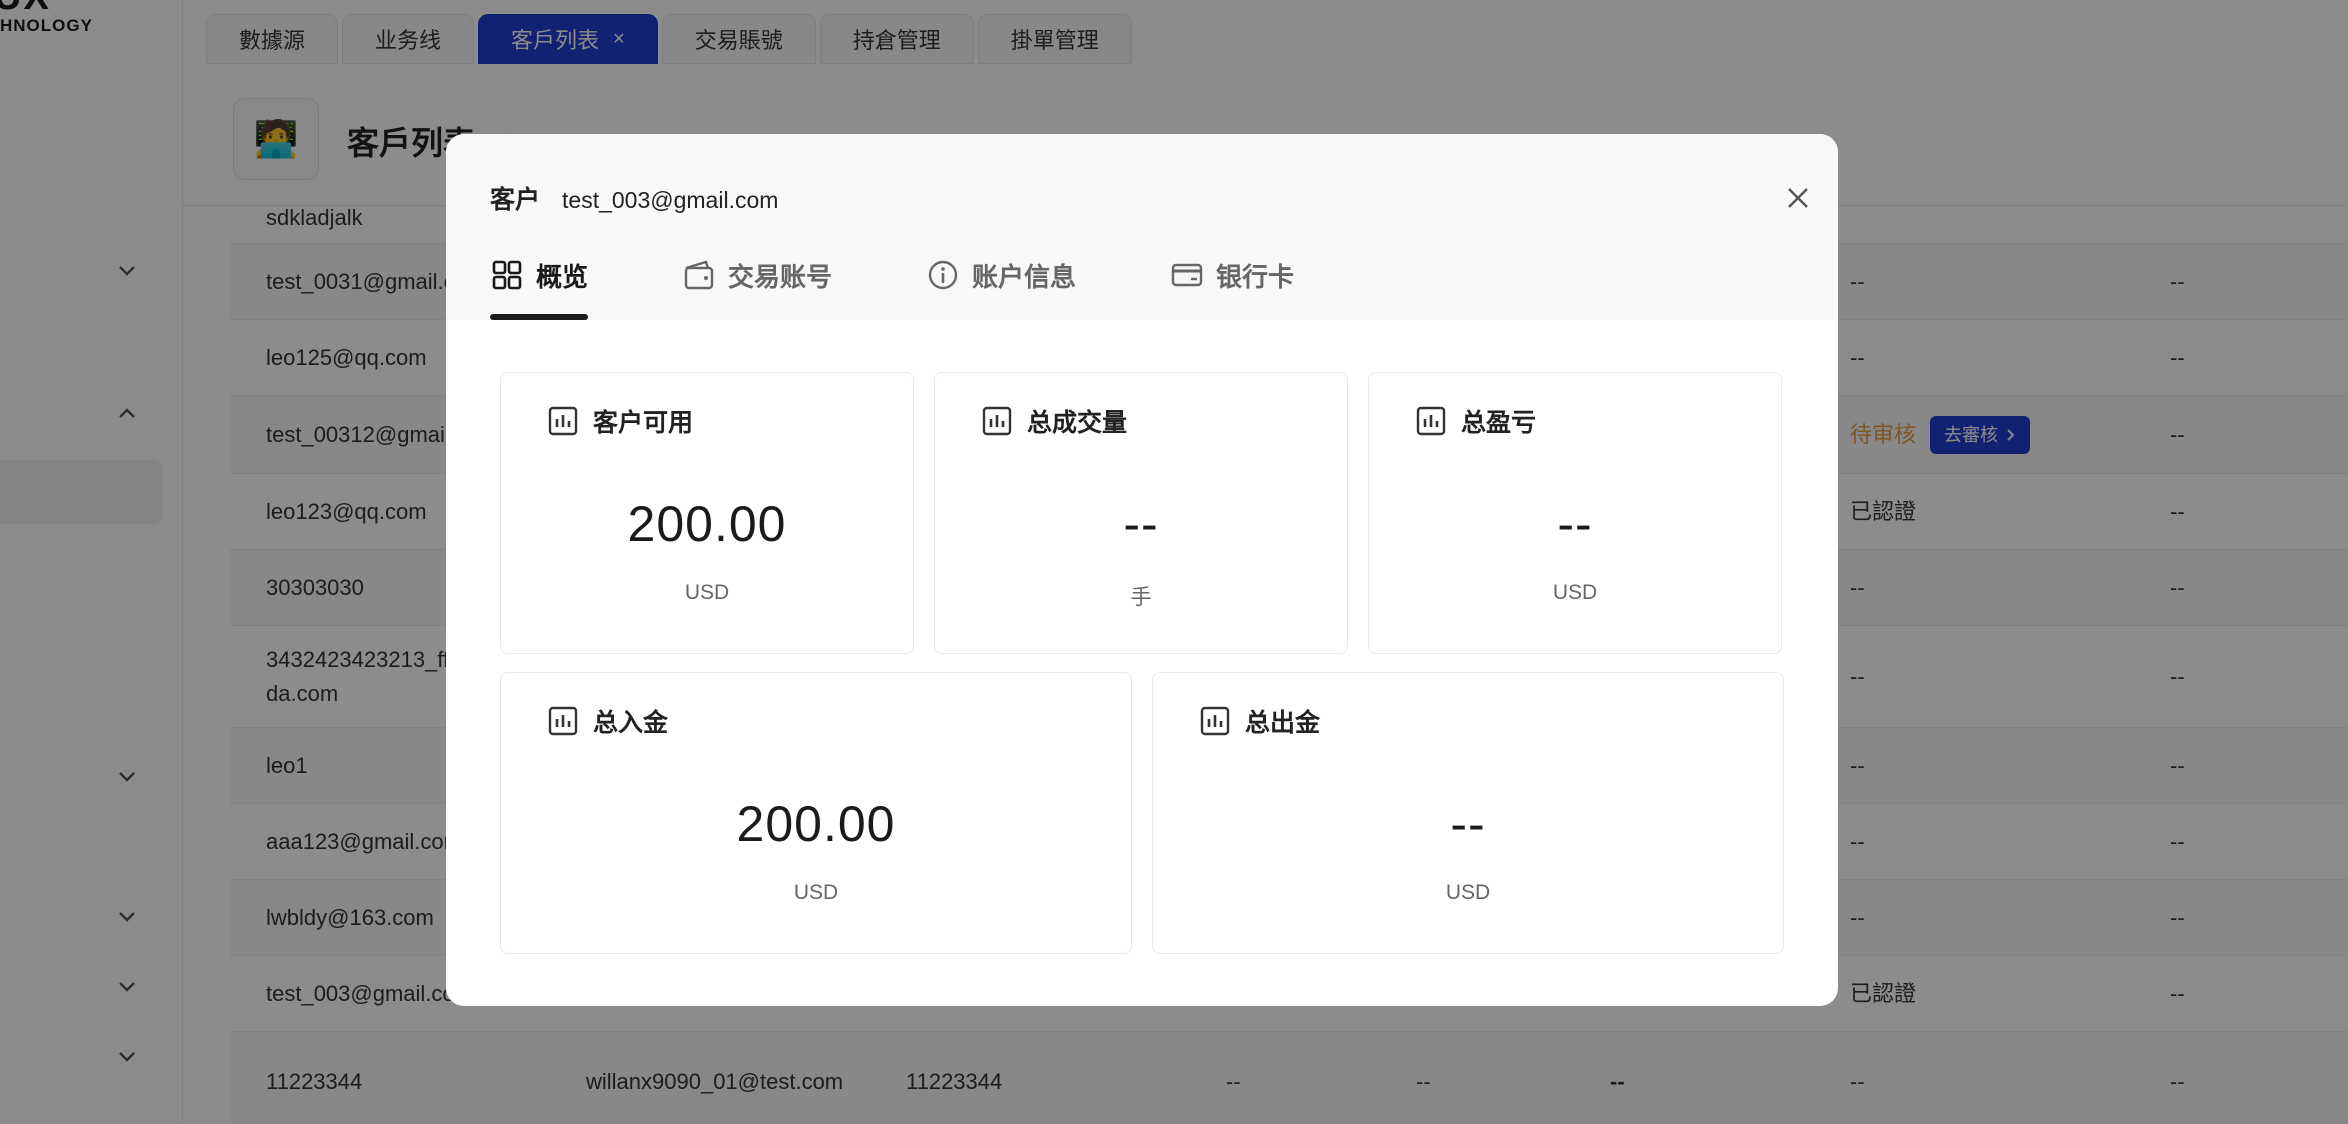  Describe the element at coordinates (670, 200) in the screenshot. I see `modal-customer-email: test_003@gmail.com` at that location.